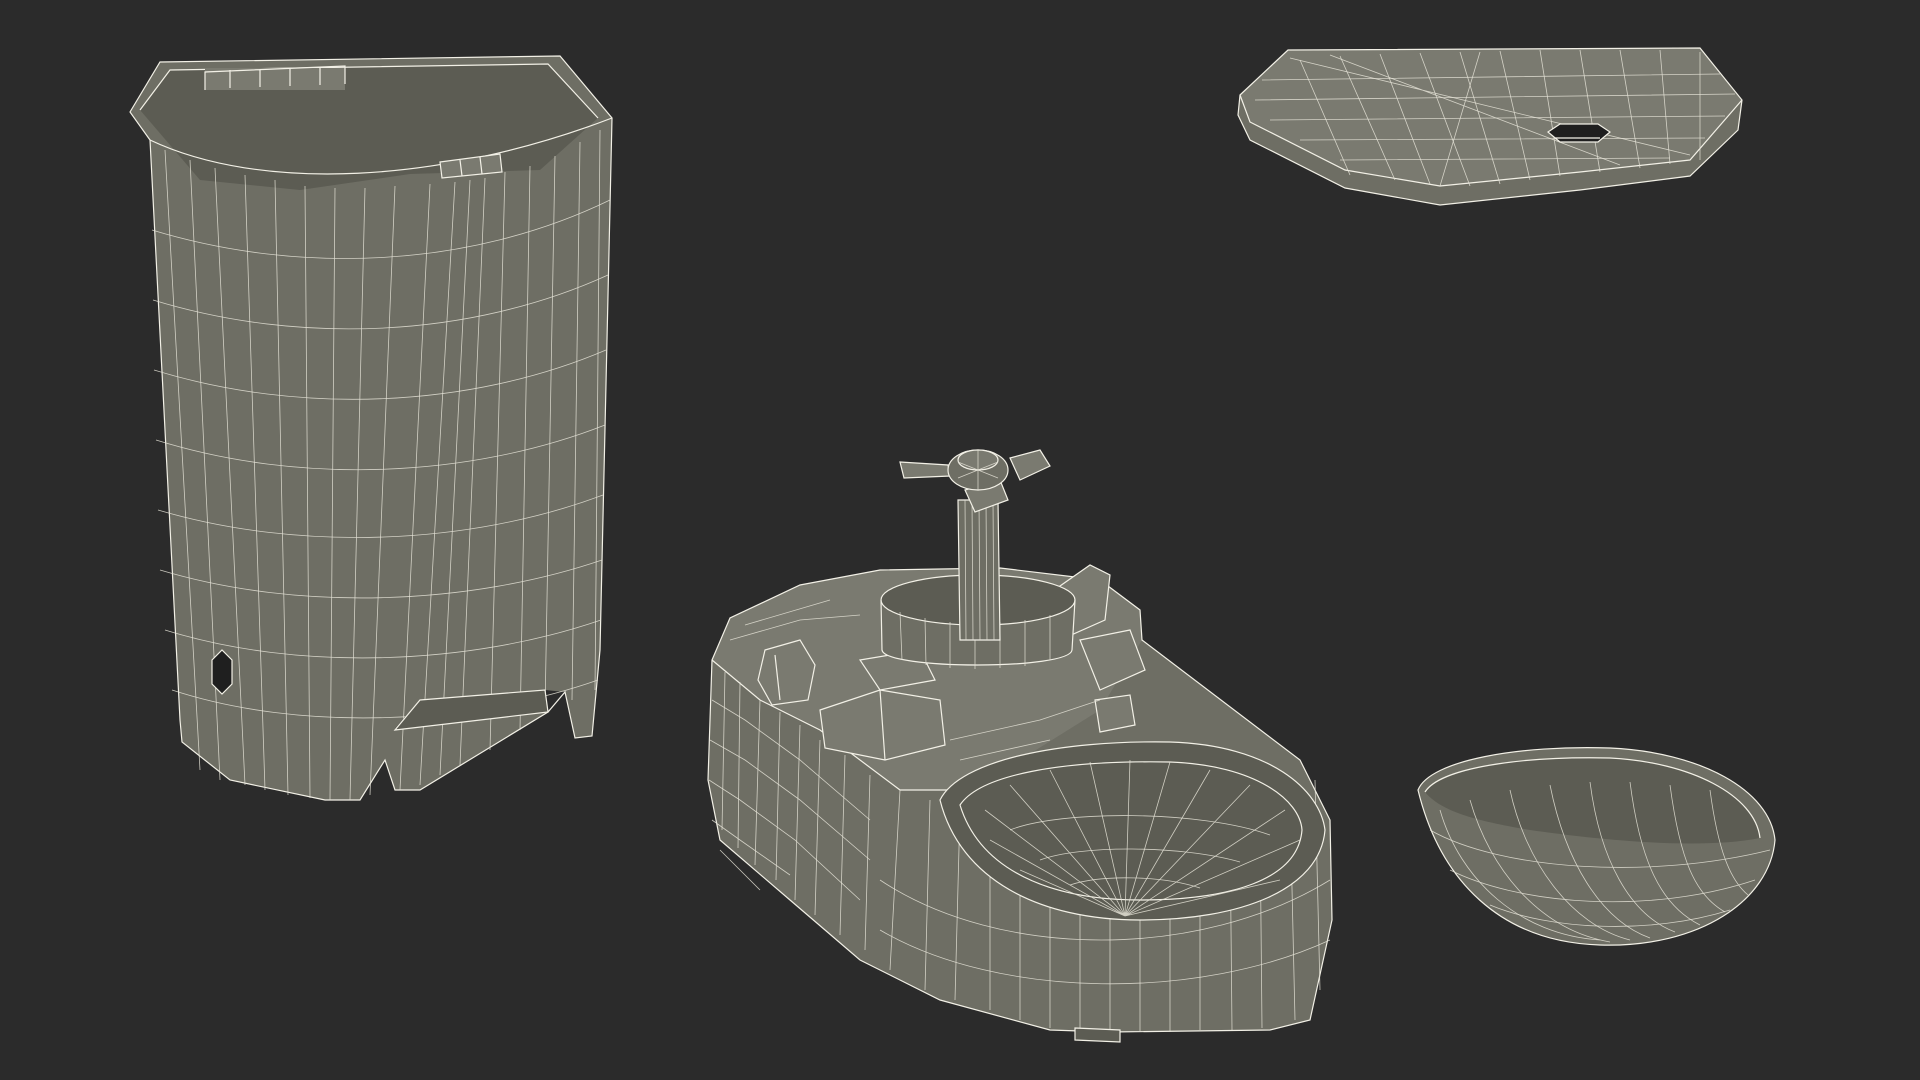 The image size is (1920, 1080). I want to click on hopper-lid, so click(1490, 126).